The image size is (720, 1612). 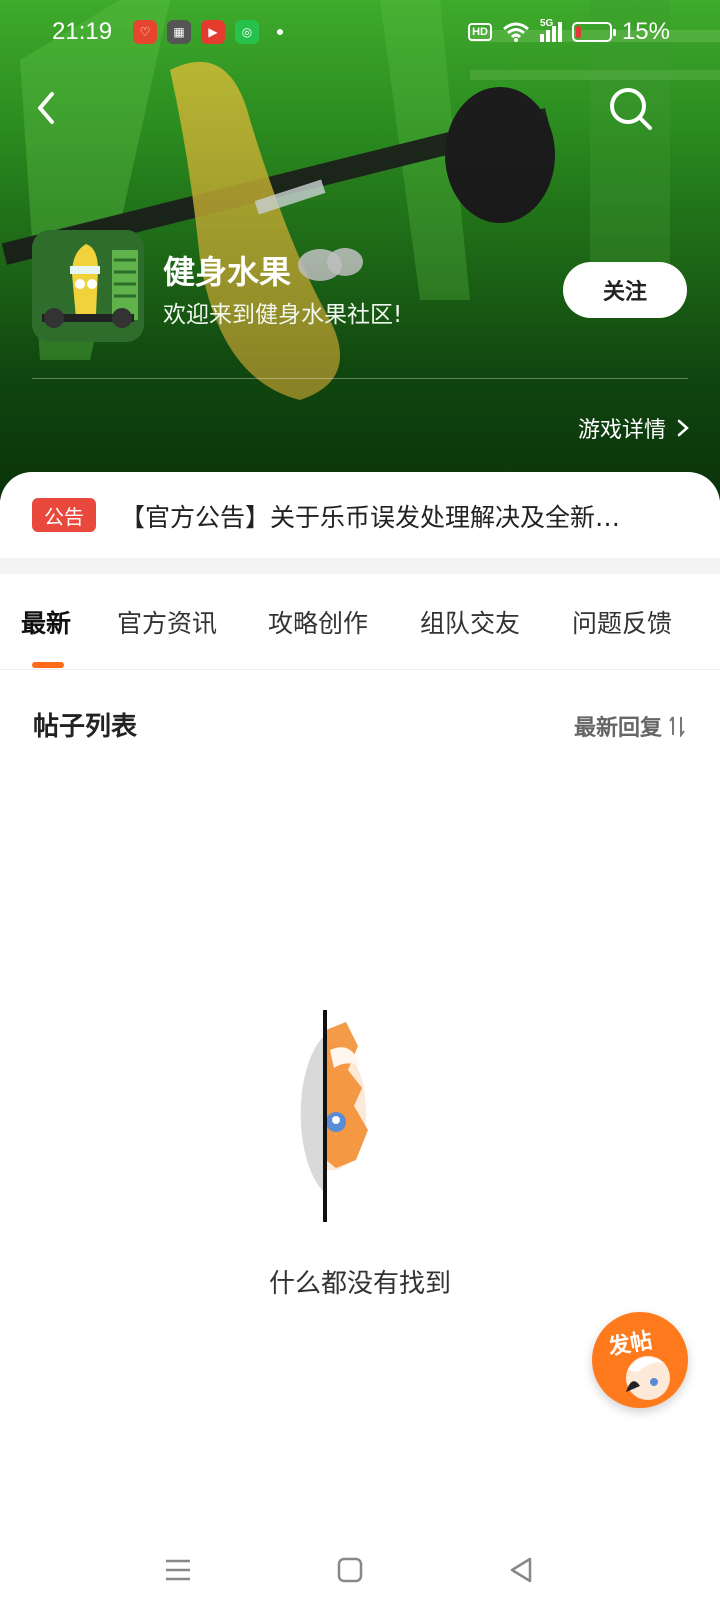 What do you see at coordinates (334, 1116) in the screenshot?
I see `empty-state-illustration` at bounding box center [334, 1116].